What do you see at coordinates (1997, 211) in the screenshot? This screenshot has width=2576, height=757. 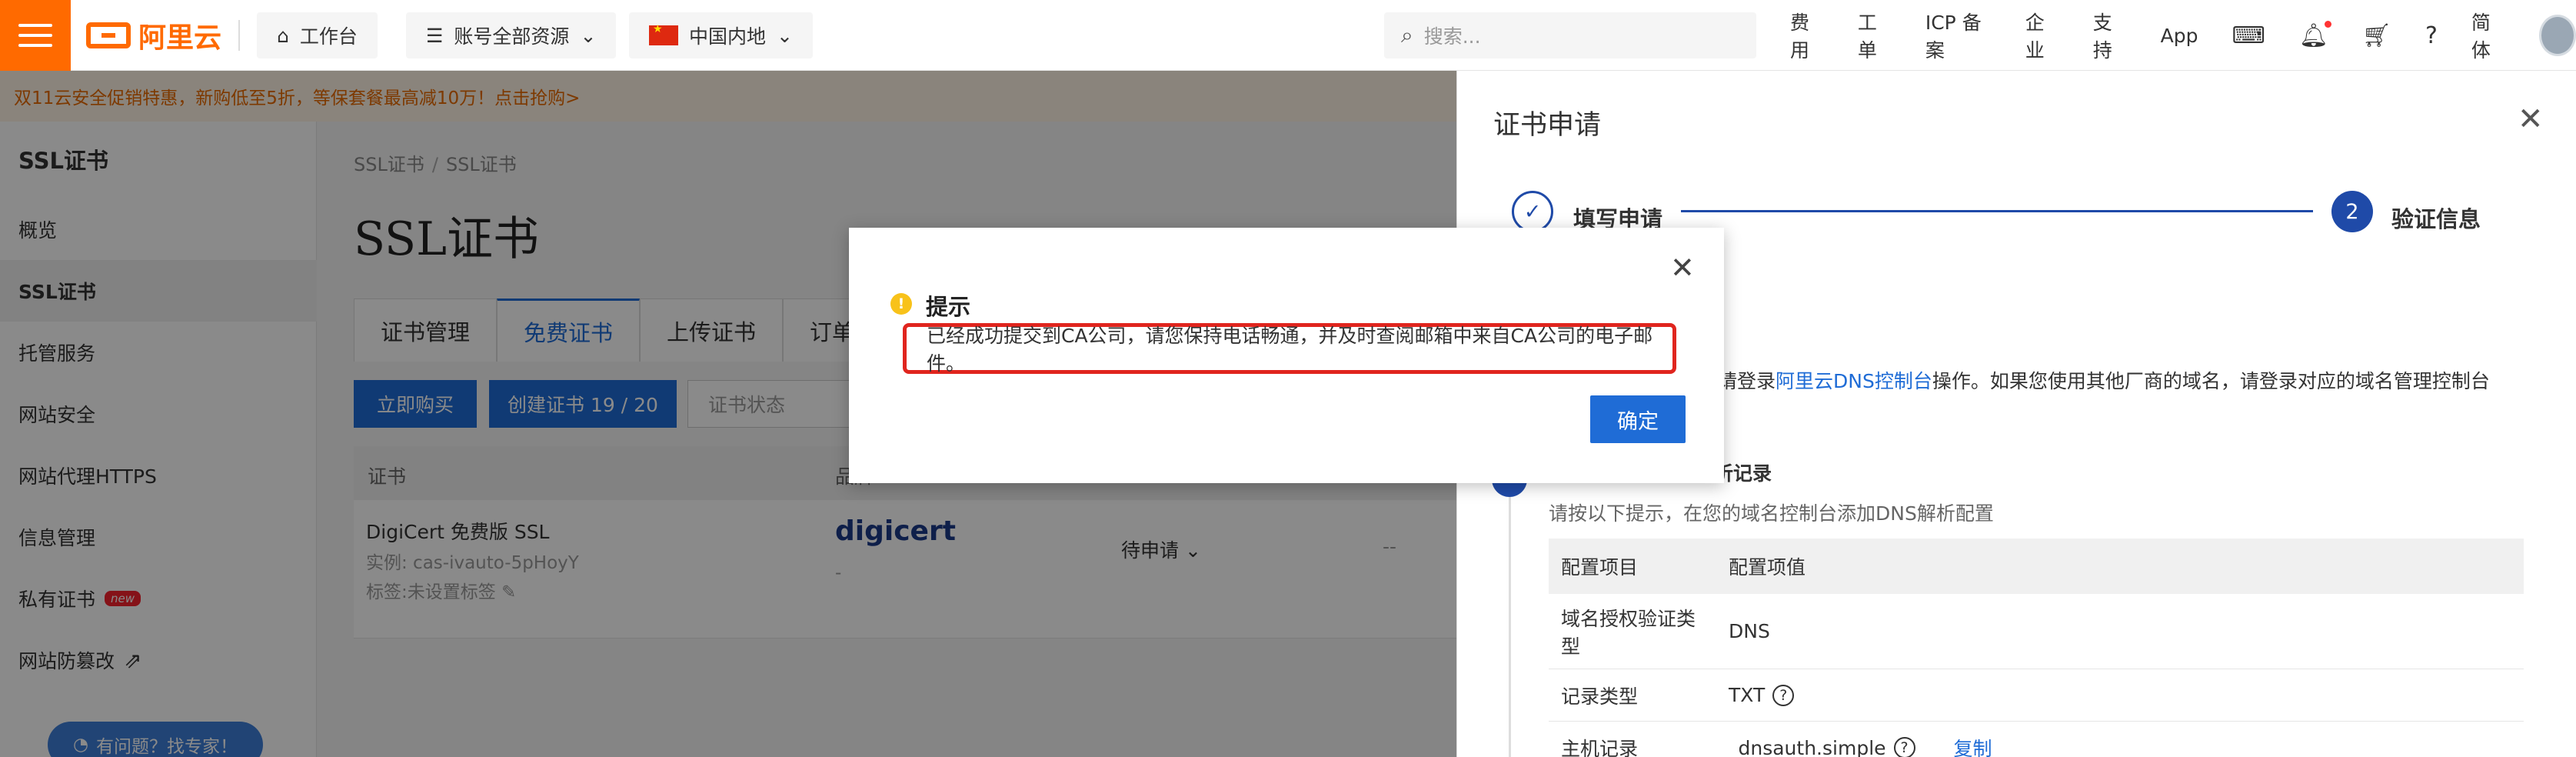 I see `step-connector` at bounding box center [1997, 211].